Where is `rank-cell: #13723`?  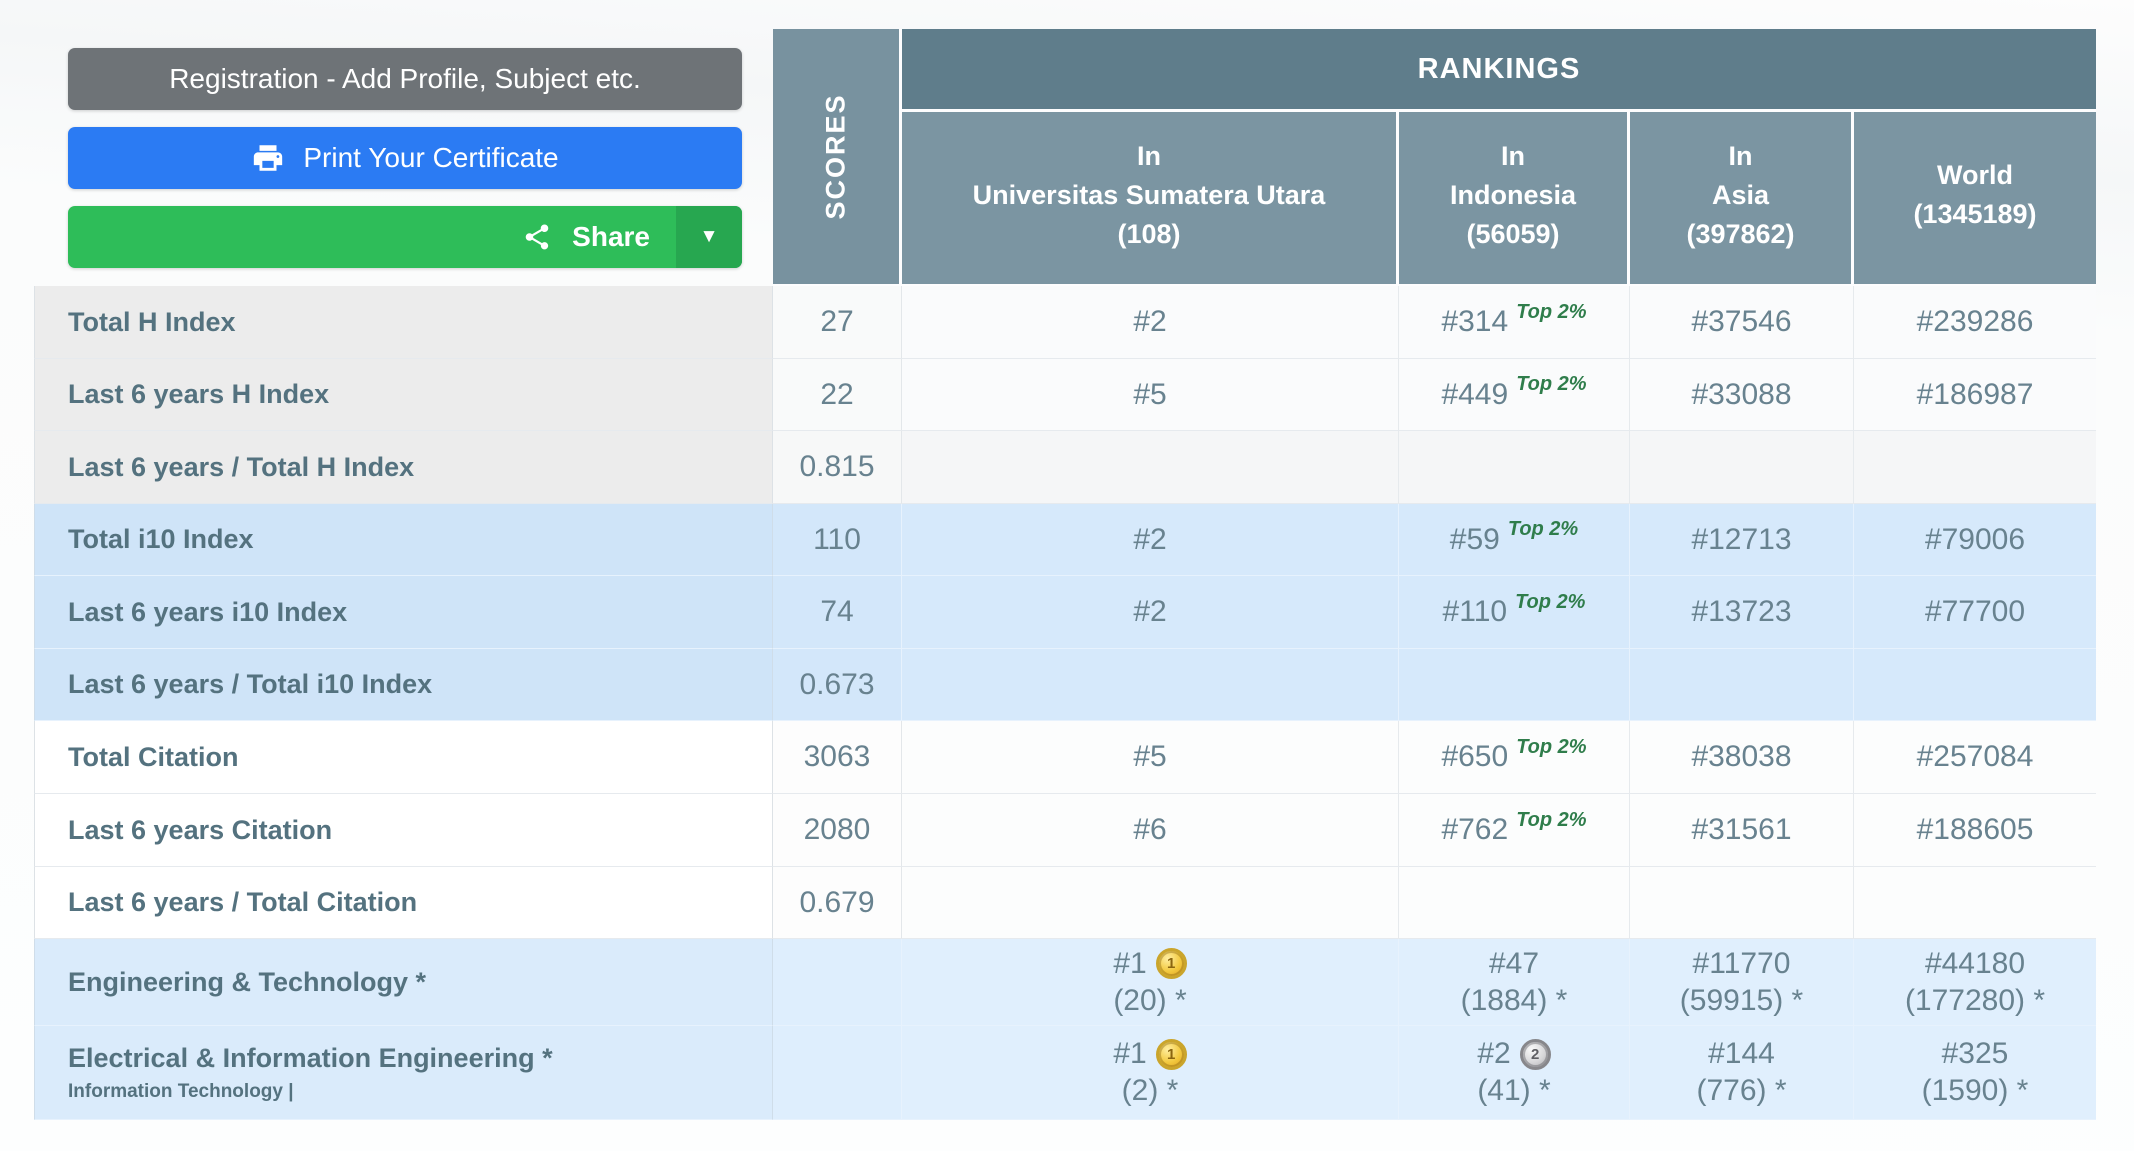 rank-cell: #13723 is located at coordinates (1742, 612).